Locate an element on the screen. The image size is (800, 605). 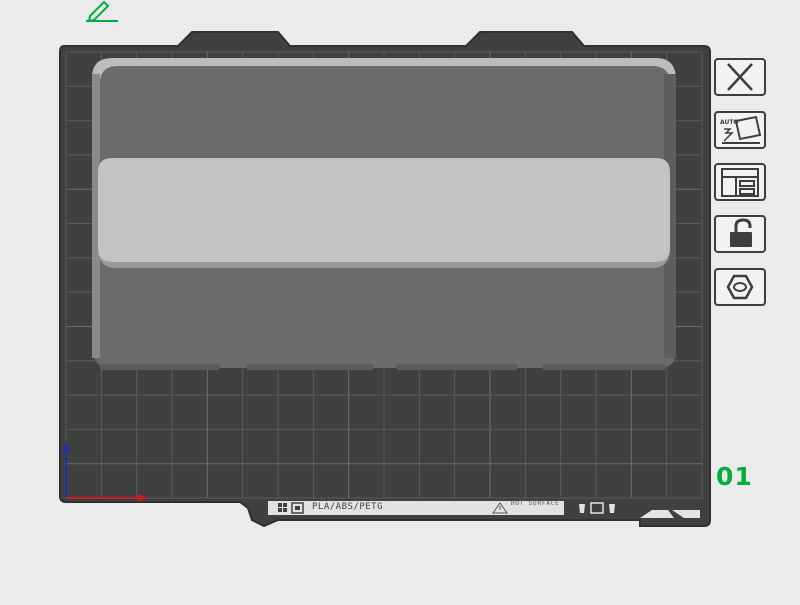
delete-plate-button is located at coordinates (740, 77).